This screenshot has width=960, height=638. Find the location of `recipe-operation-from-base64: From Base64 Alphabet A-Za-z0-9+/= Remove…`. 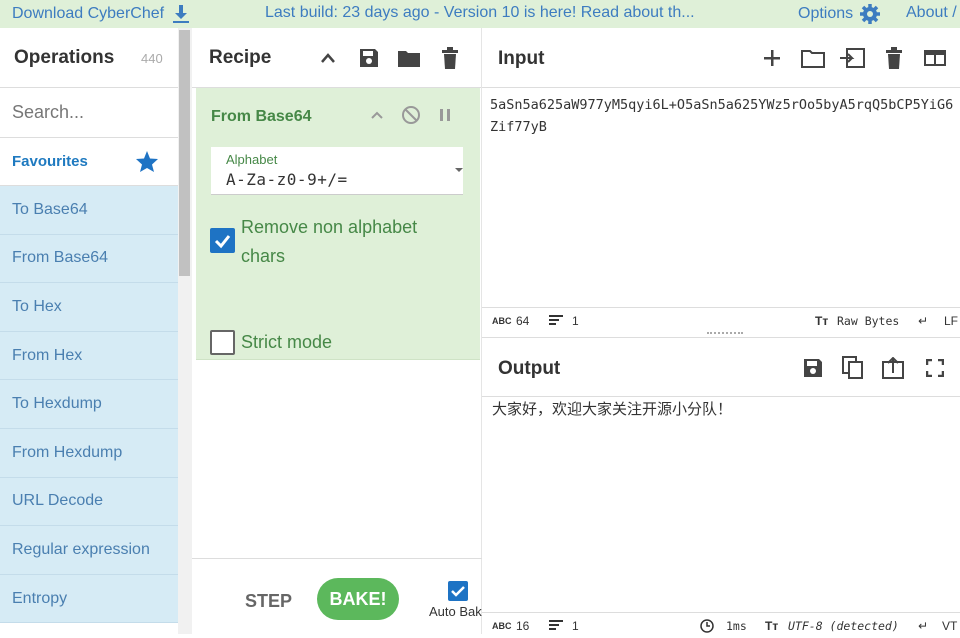

recipe-operation-from-base64: From Base64 Alphabet A-Za-z0-9+/= Remove… is located at coordinates (338, 224).